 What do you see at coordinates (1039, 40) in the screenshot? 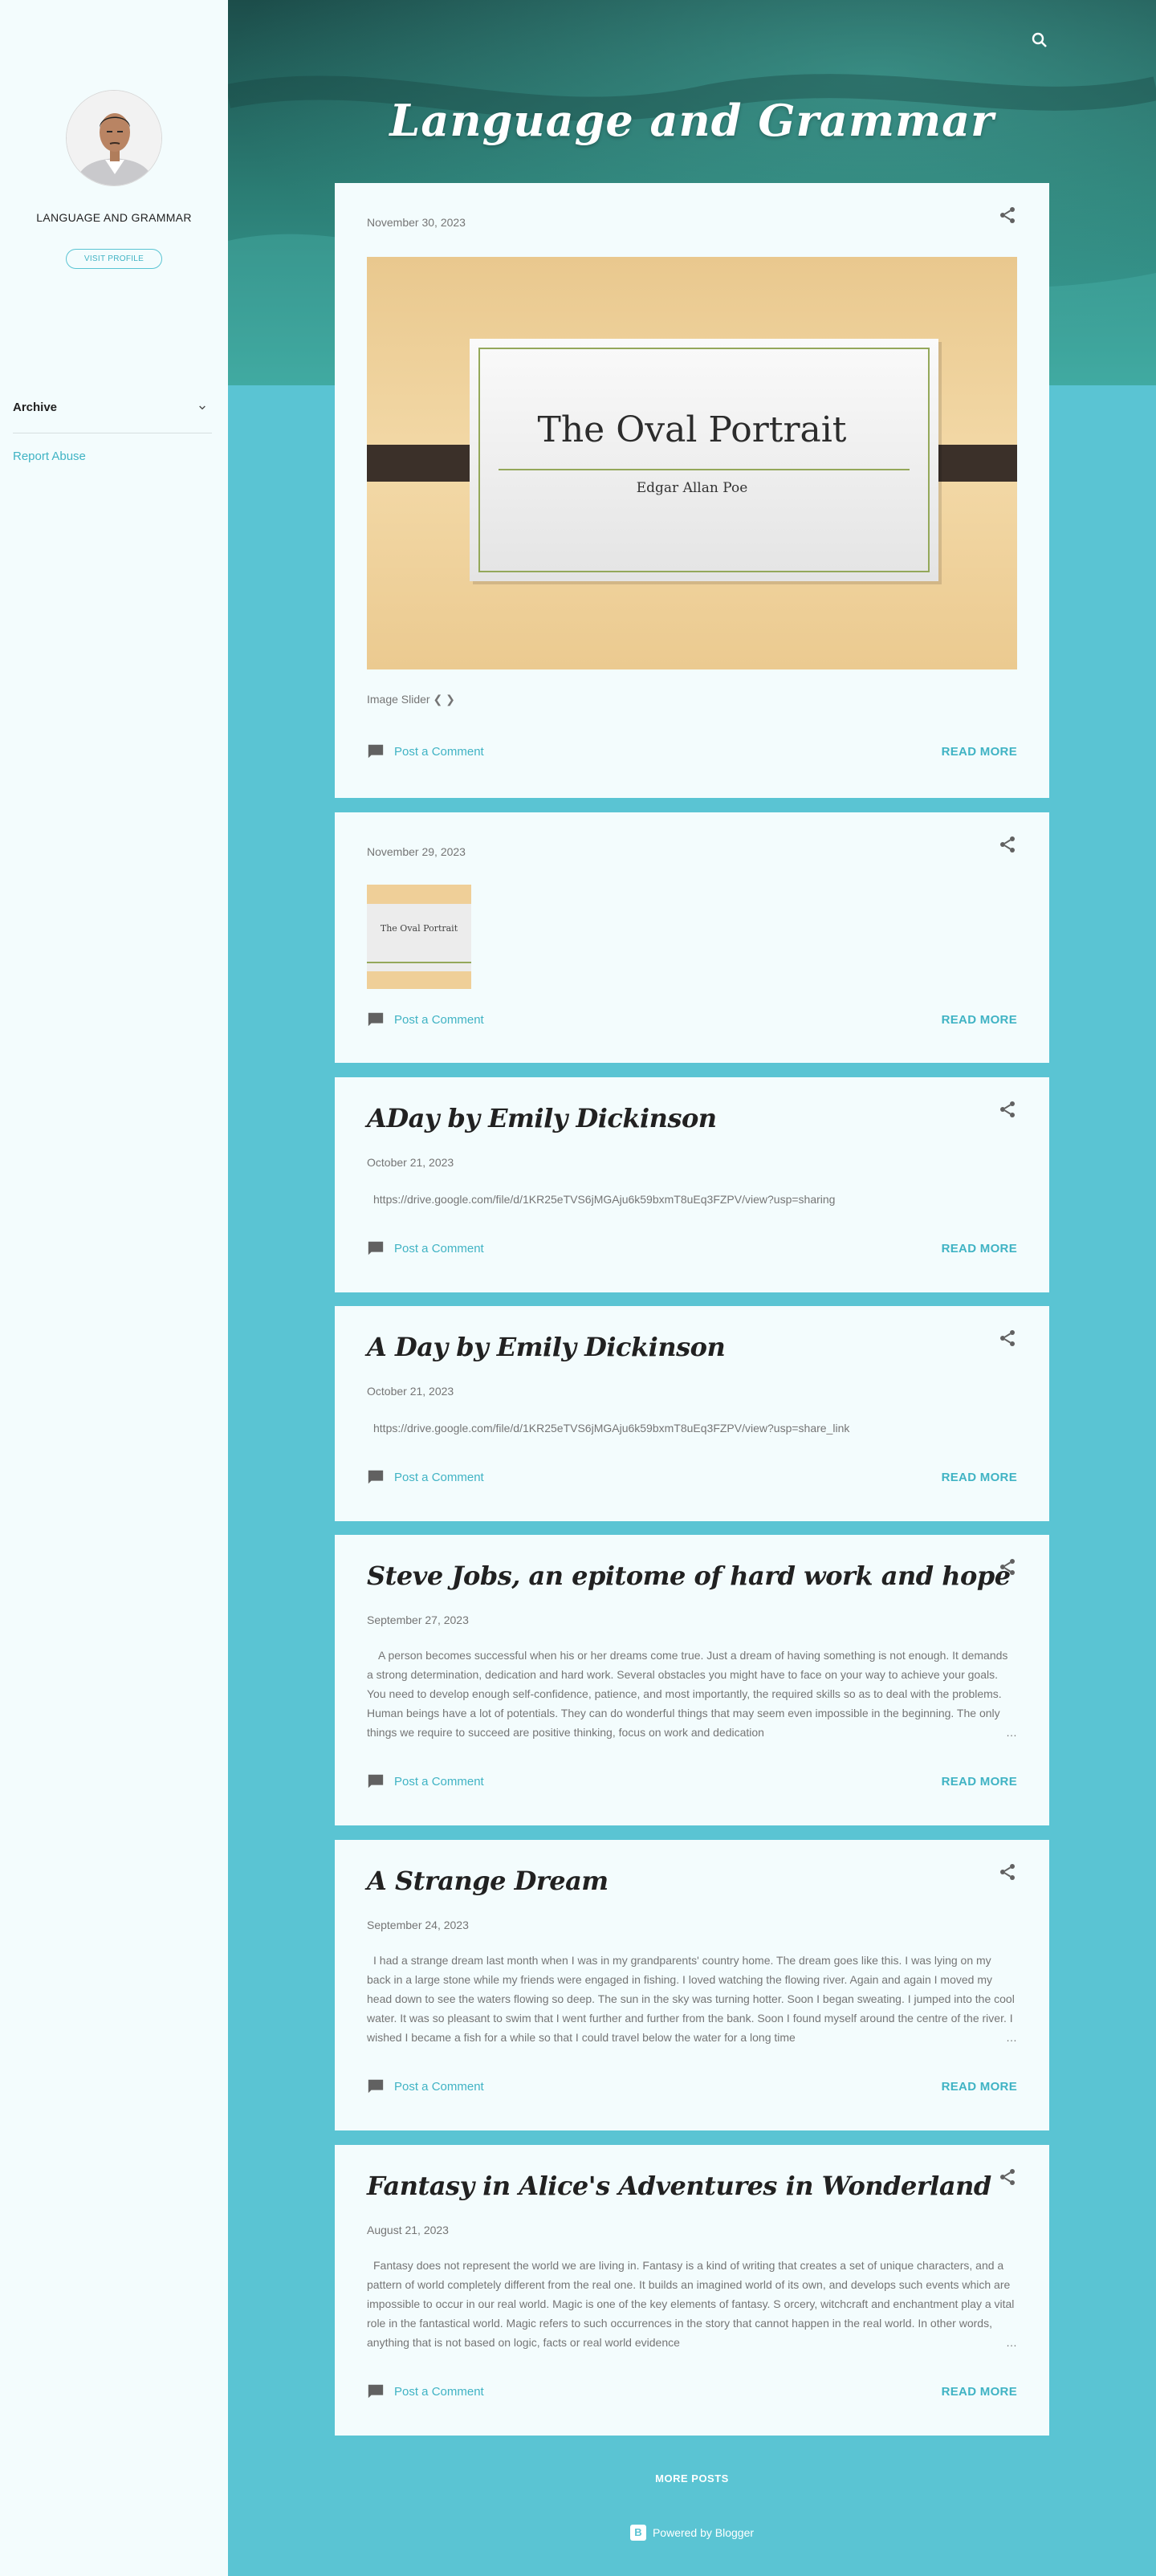
I see `search-icon` at bounding box center [1039, 40].